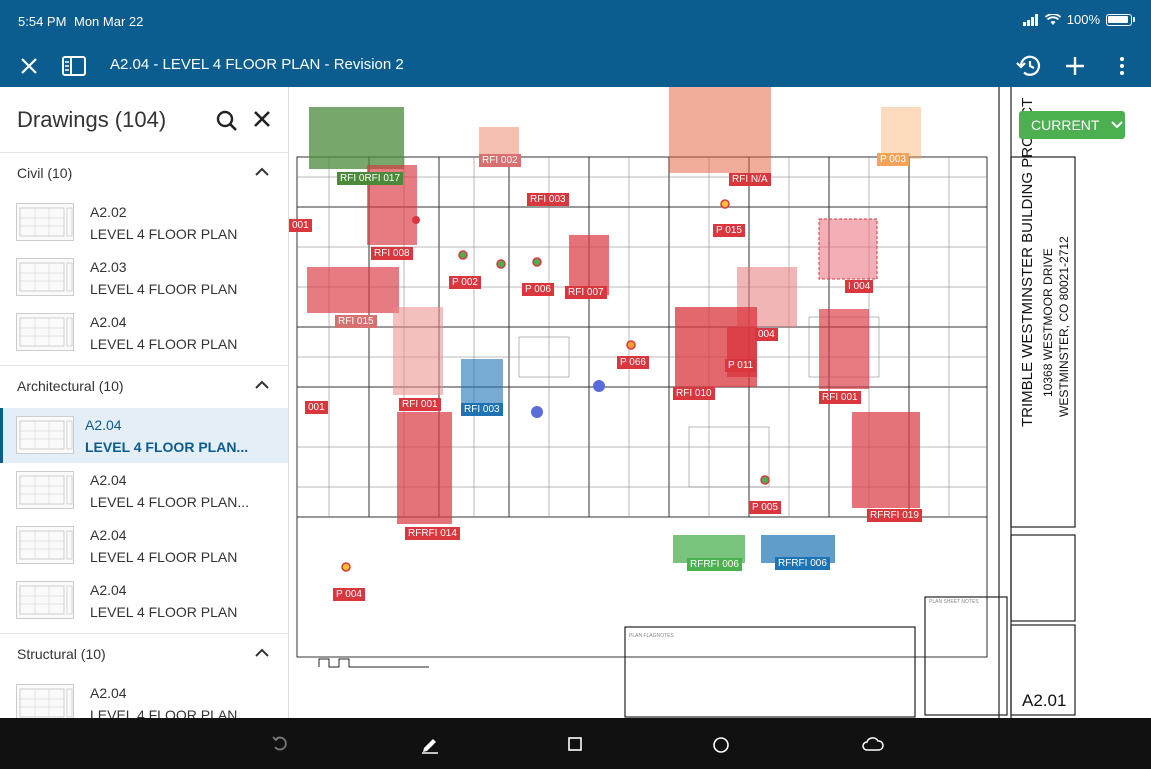  Describe the element at coordinates (1083, 19) in the screenshot. I see `battery-percent: 100%` at that location.